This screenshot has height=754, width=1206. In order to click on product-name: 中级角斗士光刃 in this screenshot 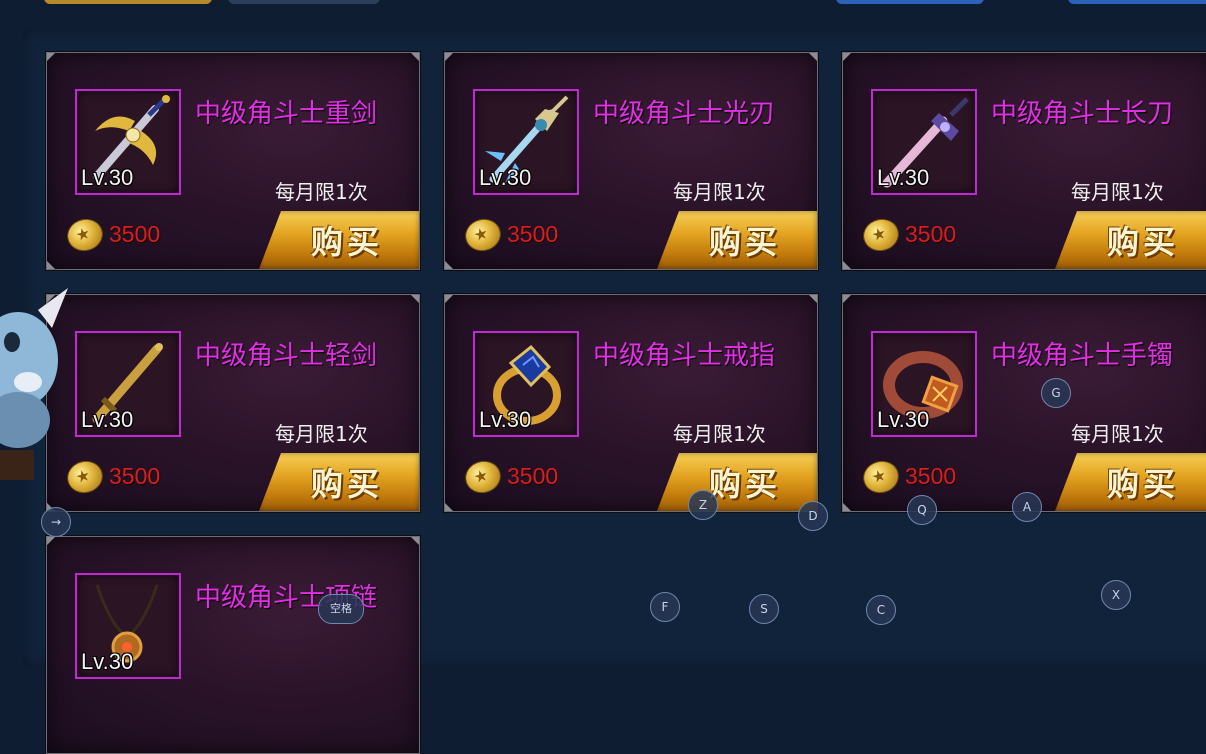, I will do `click(684, 114)`.